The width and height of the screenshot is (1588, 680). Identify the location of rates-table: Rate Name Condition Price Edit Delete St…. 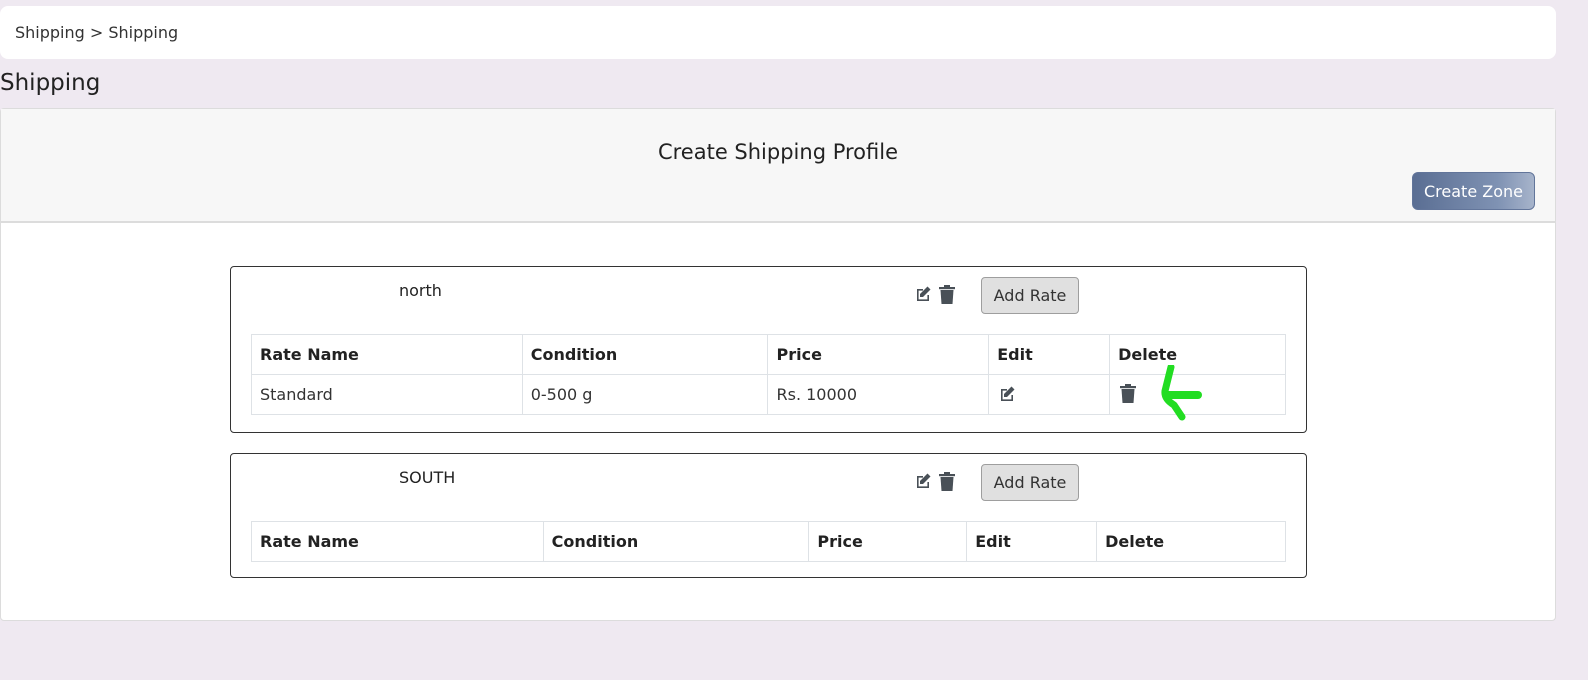
(768, 374).